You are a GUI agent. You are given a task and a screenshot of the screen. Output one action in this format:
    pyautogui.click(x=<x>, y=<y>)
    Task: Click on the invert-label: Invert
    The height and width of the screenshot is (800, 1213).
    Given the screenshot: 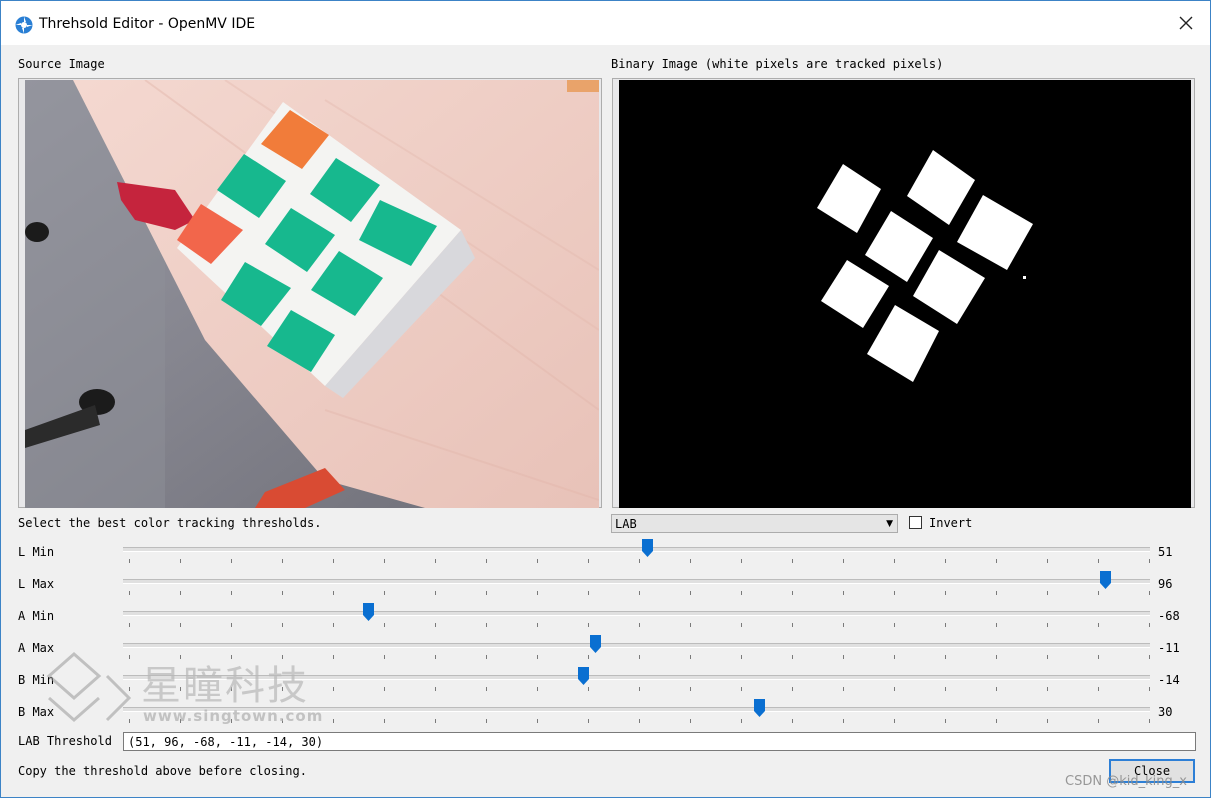 What is the action you would take?
    pyautogui.click(x=951, y=523)
    